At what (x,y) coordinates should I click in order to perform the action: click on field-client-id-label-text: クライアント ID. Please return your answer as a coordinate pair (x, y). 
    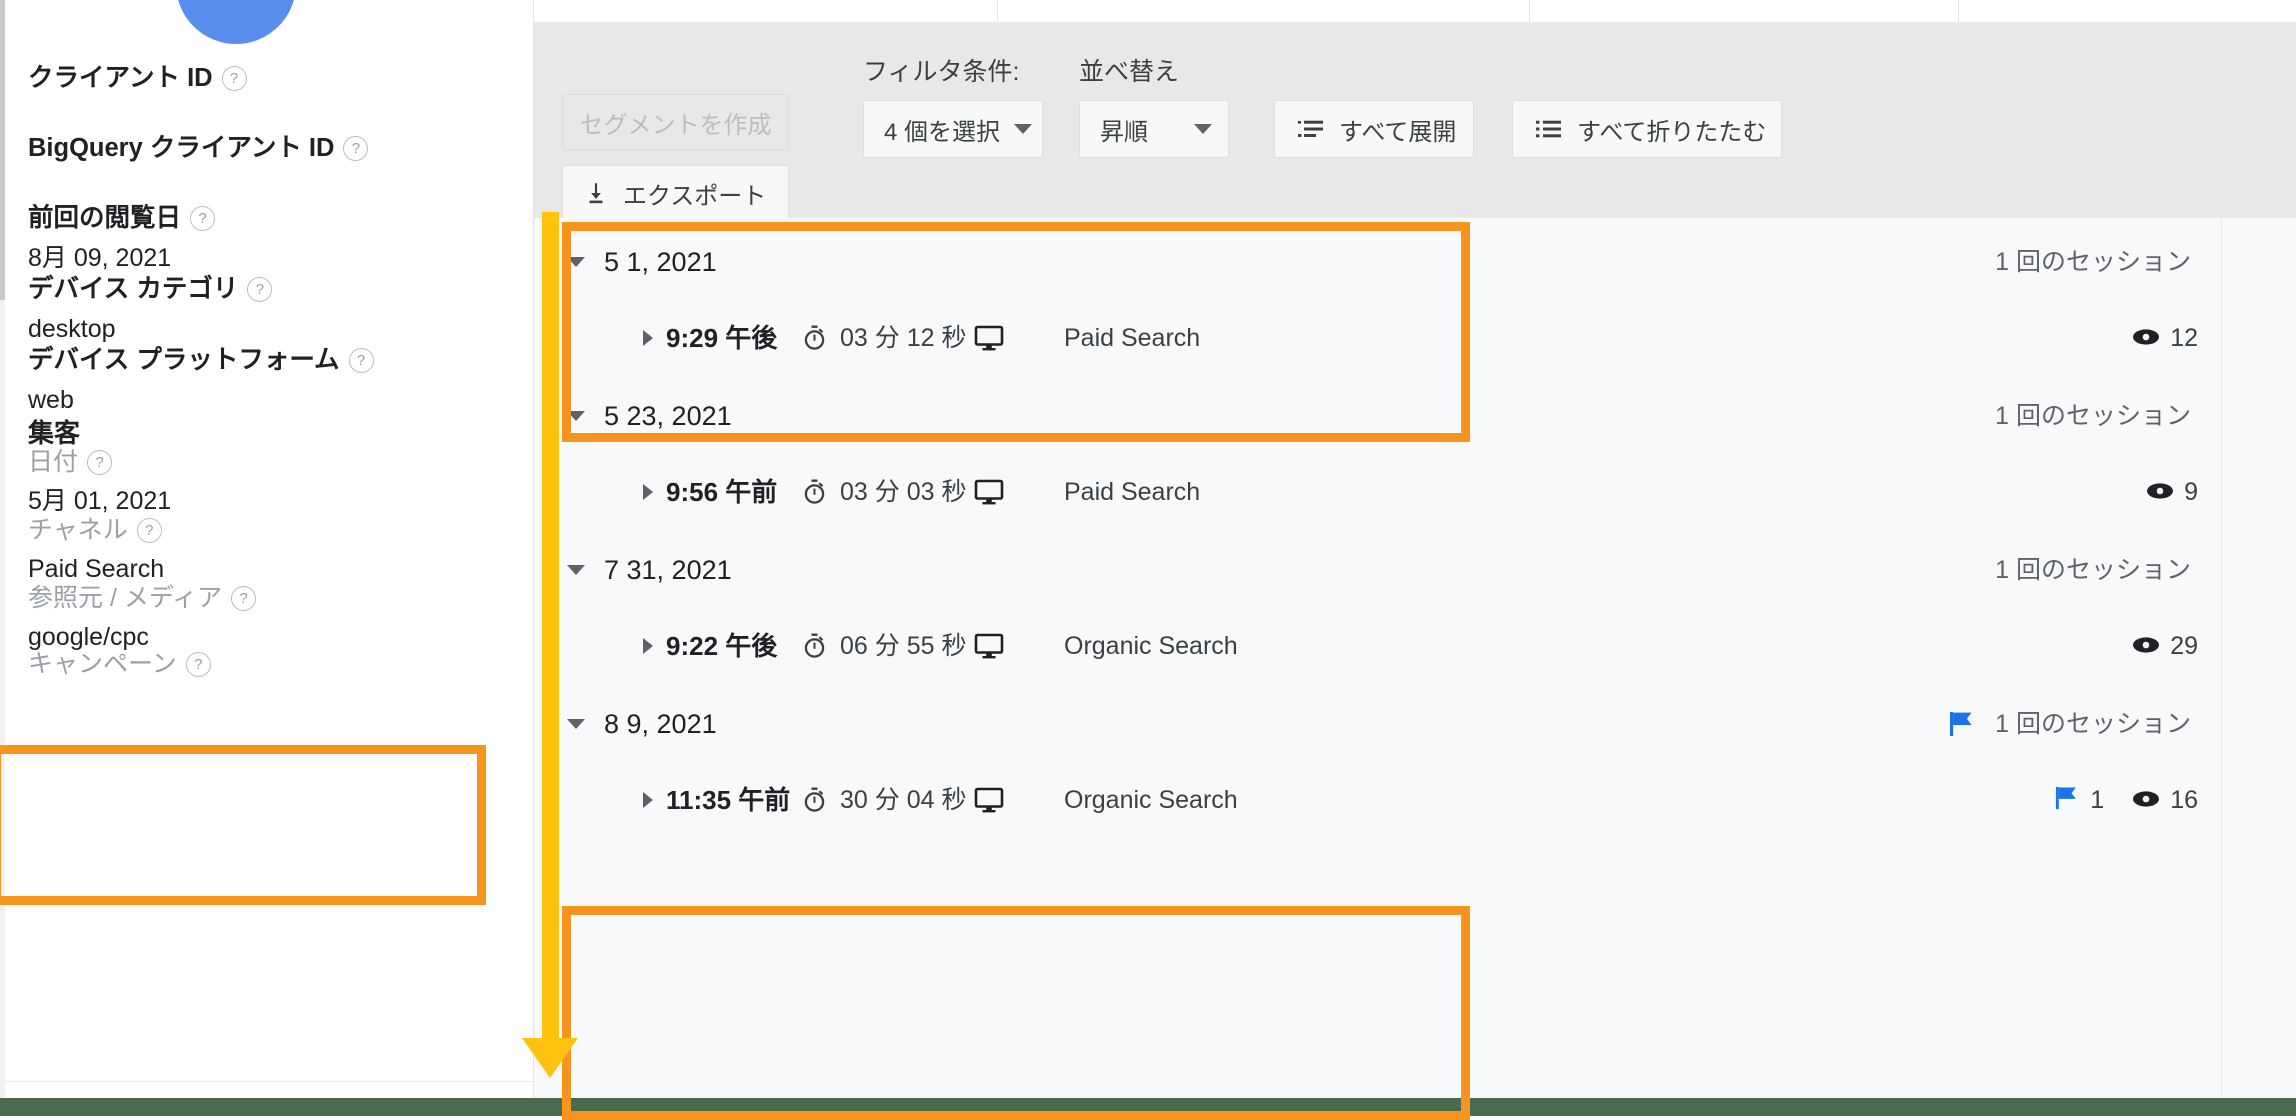
    Looking at the image, I should click on (120, 78).